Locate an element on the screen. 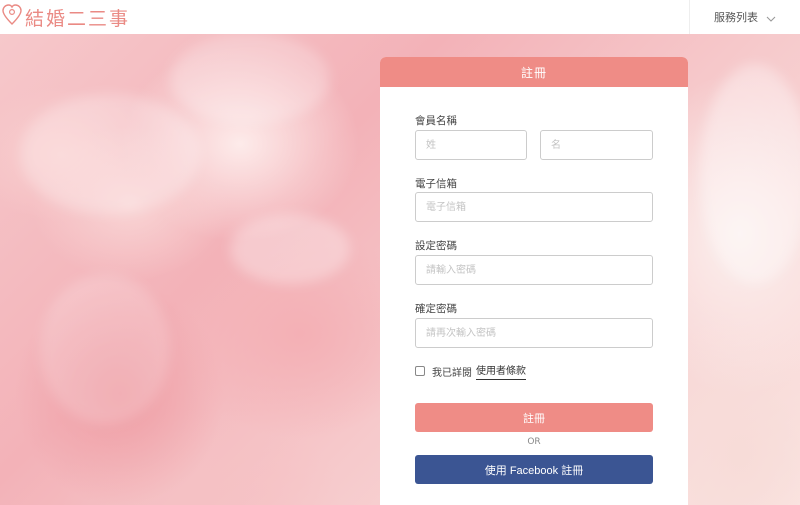 This screenshot has width=800, height=505. agree-terms-row: 我已詳閱 使用者條款 is located at coordinates (470, 371).